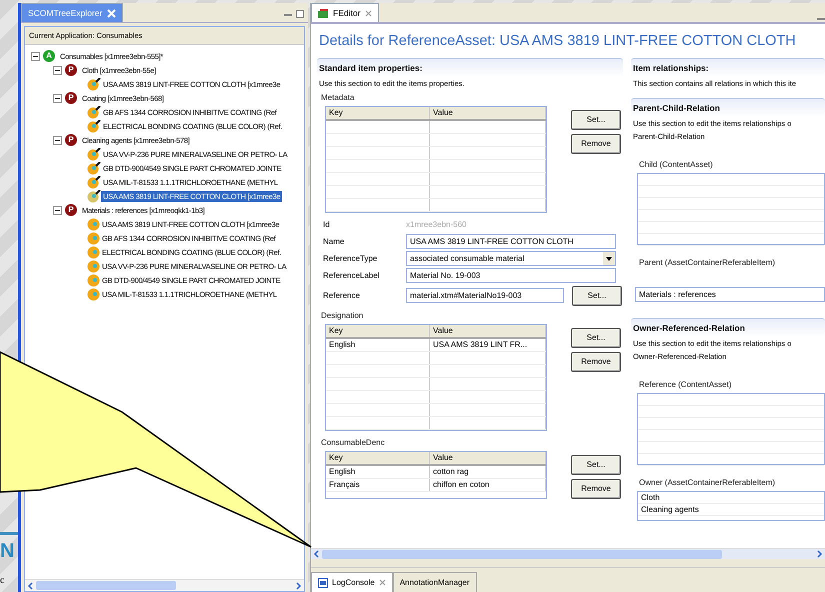 The height and width of the screenshot is (592, 825). I want to click on editor-tab: FEditor, so click(345, 12).